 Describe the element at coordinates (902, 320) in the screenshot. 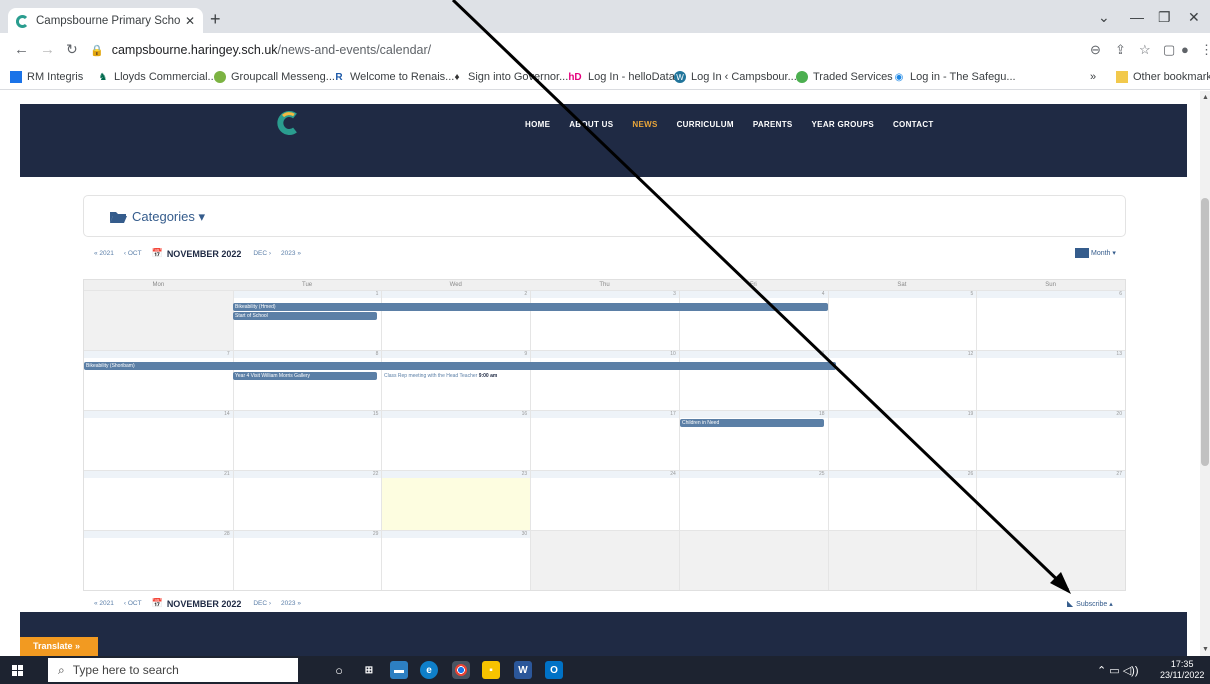

I see `calendar-day: 5` at that location.